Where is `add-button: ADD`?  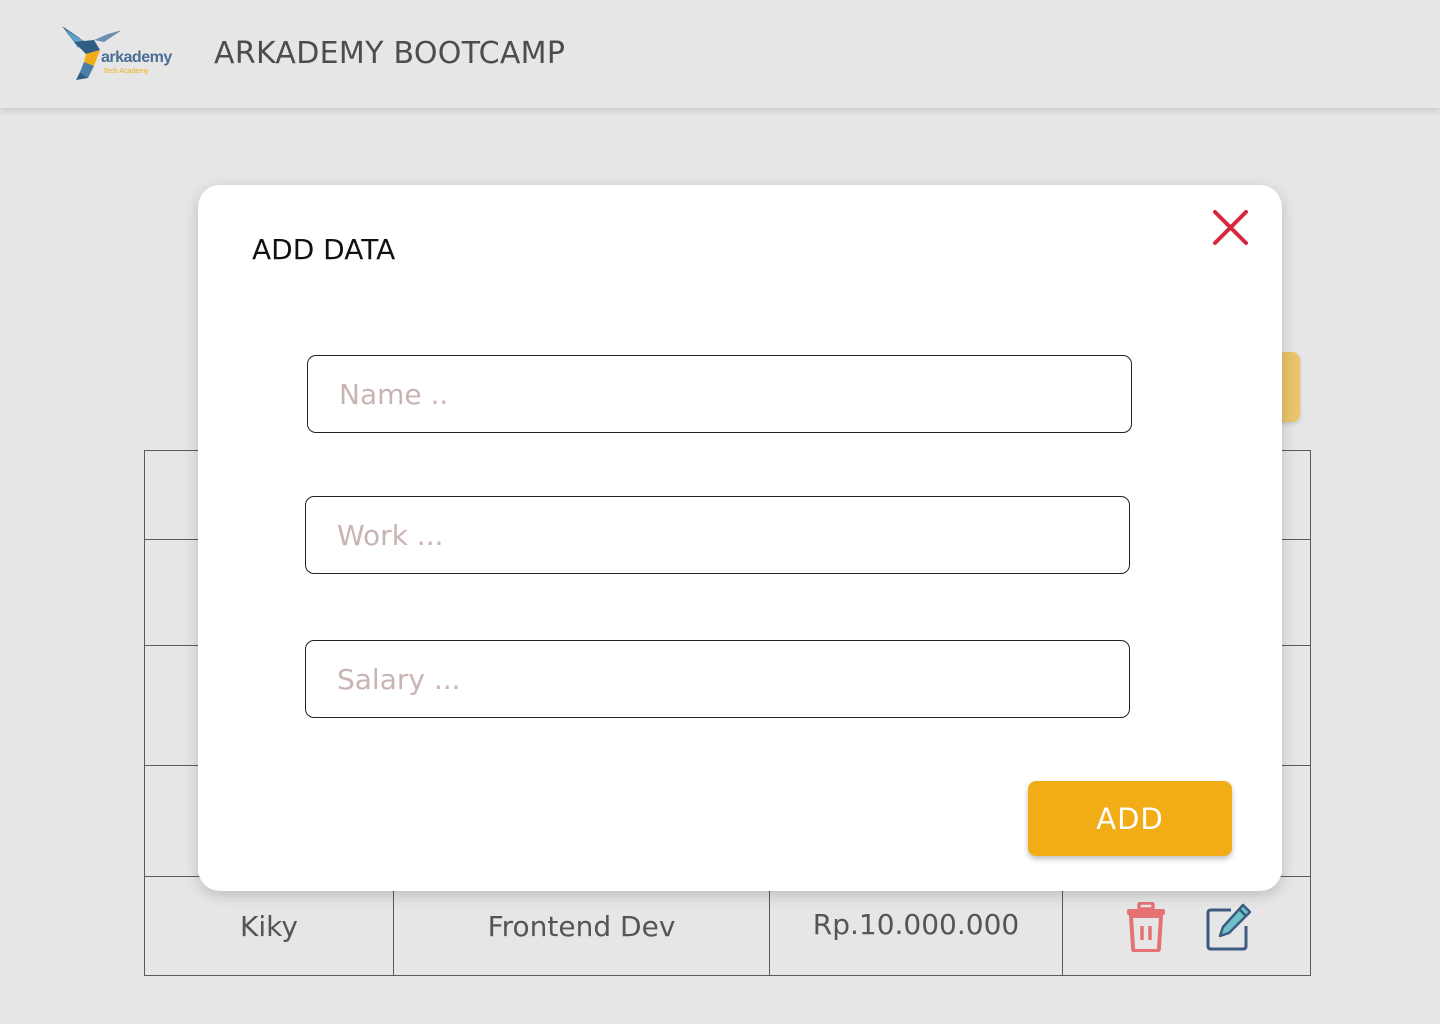 add-button: ADD is located at coordinates (1130, 818).